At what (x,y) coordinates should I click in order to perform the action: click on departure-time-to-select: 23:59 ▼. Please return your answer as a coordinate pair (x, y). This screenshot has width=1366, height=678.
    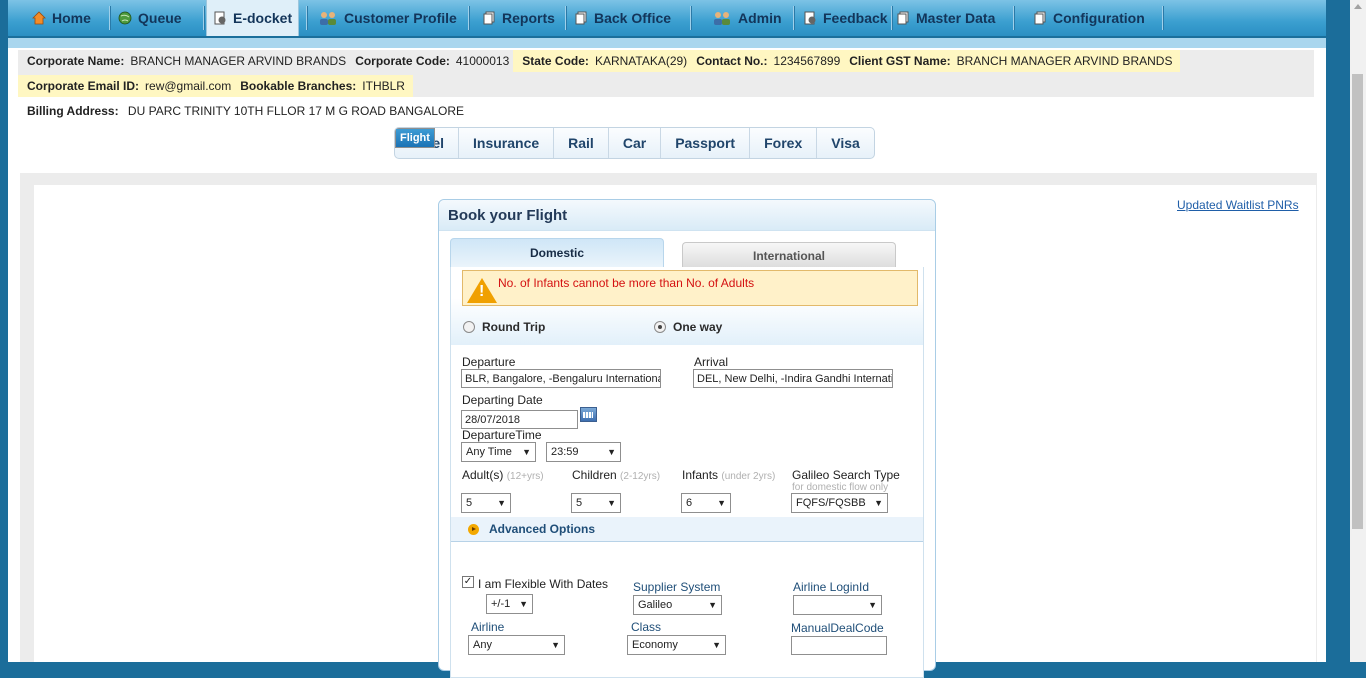
    Looking at the image, I should click on (583, 452).